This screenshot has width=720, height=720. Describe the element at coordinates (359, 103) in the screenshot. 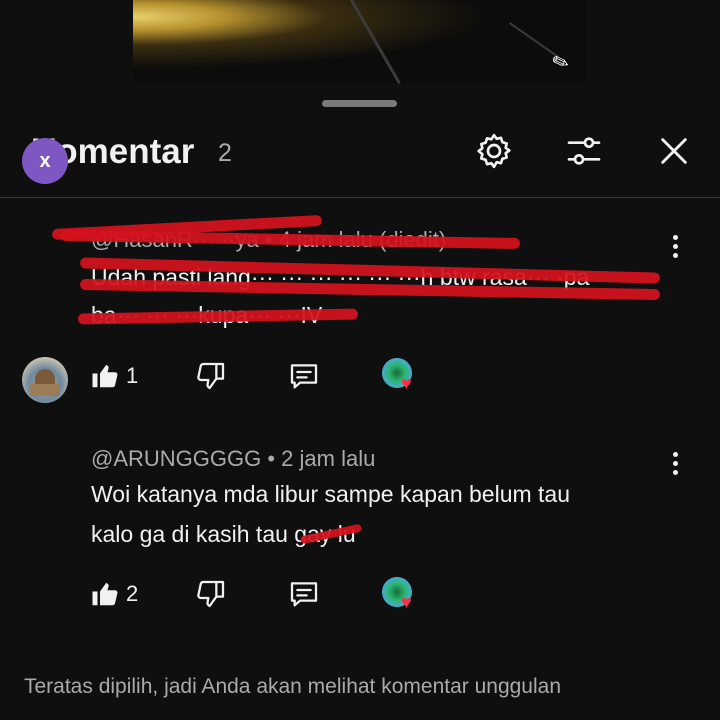

I see `drag-handle` at that location.